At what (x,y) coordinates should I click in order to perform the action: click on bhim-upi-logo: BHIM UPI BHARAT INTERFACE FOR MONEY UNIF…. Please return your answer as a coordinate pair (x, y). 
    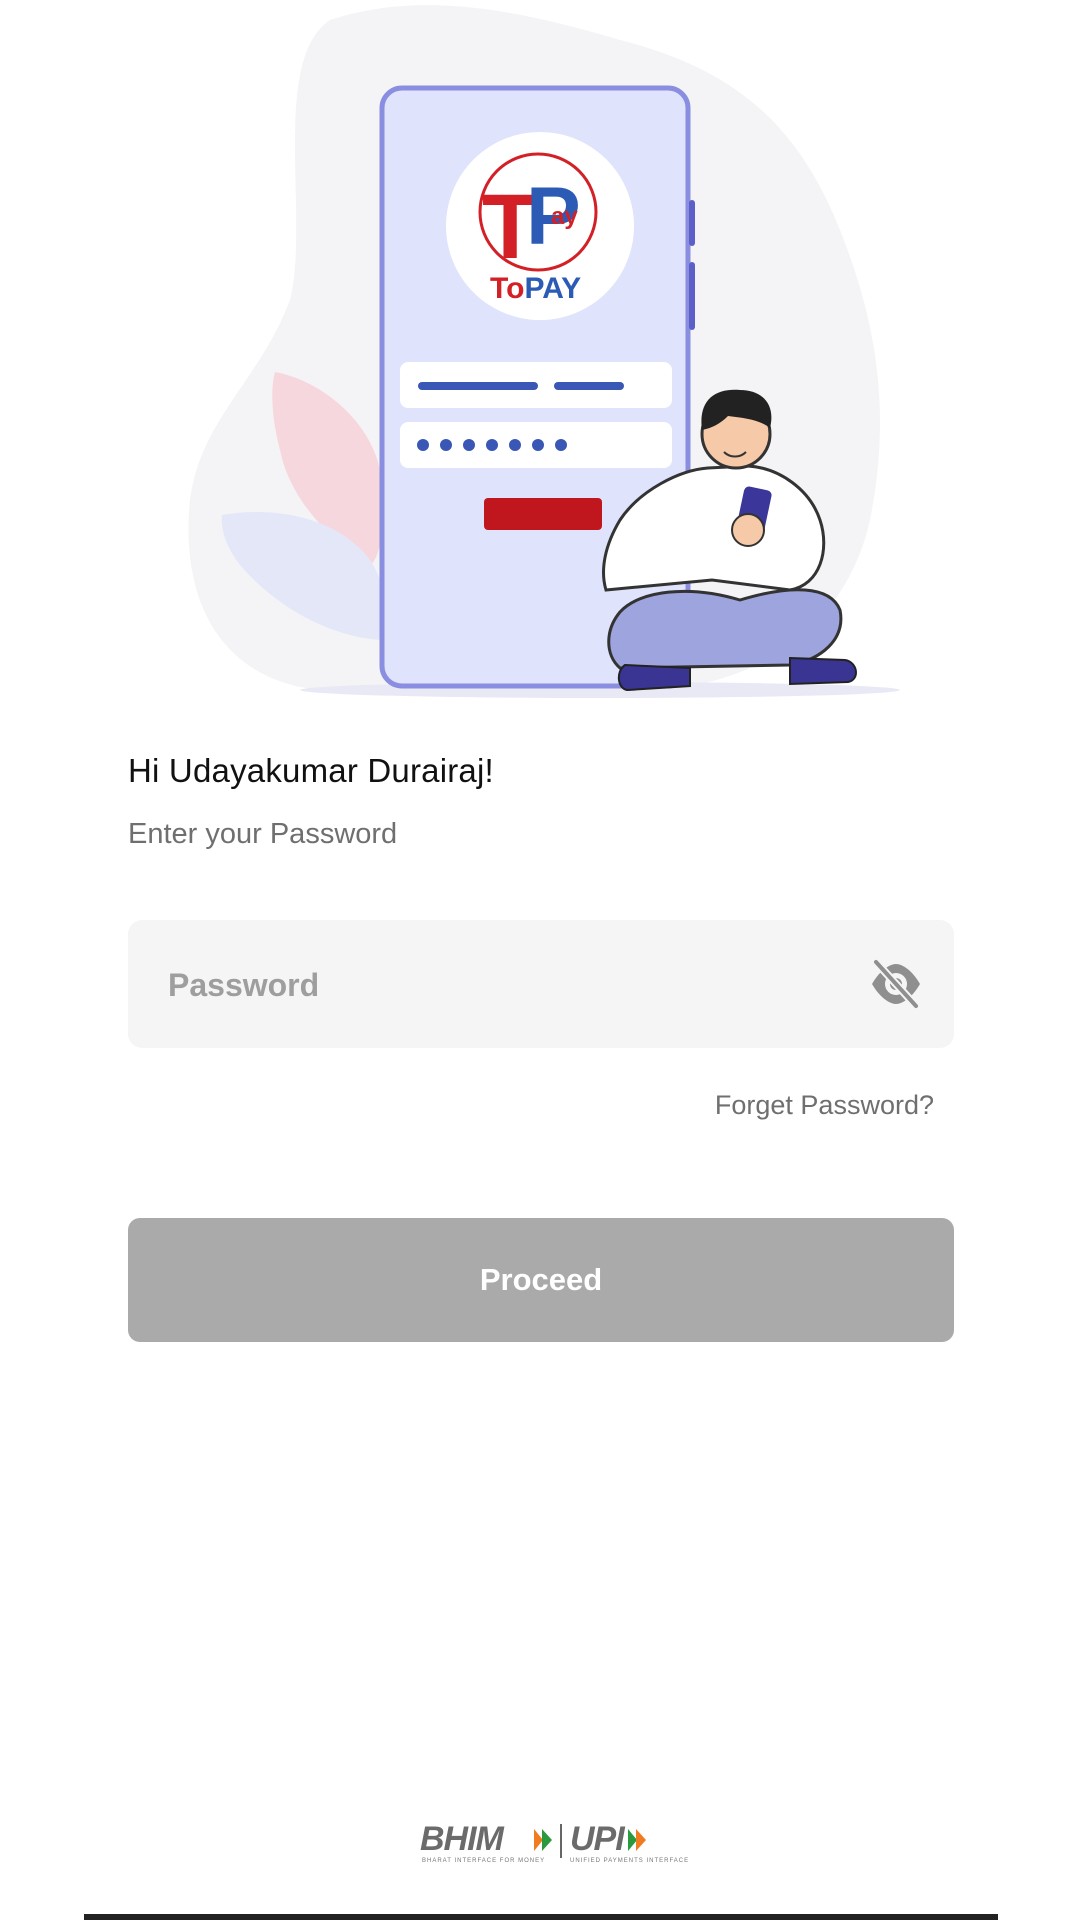
    Looking at the image, I should click on (554, 1843).